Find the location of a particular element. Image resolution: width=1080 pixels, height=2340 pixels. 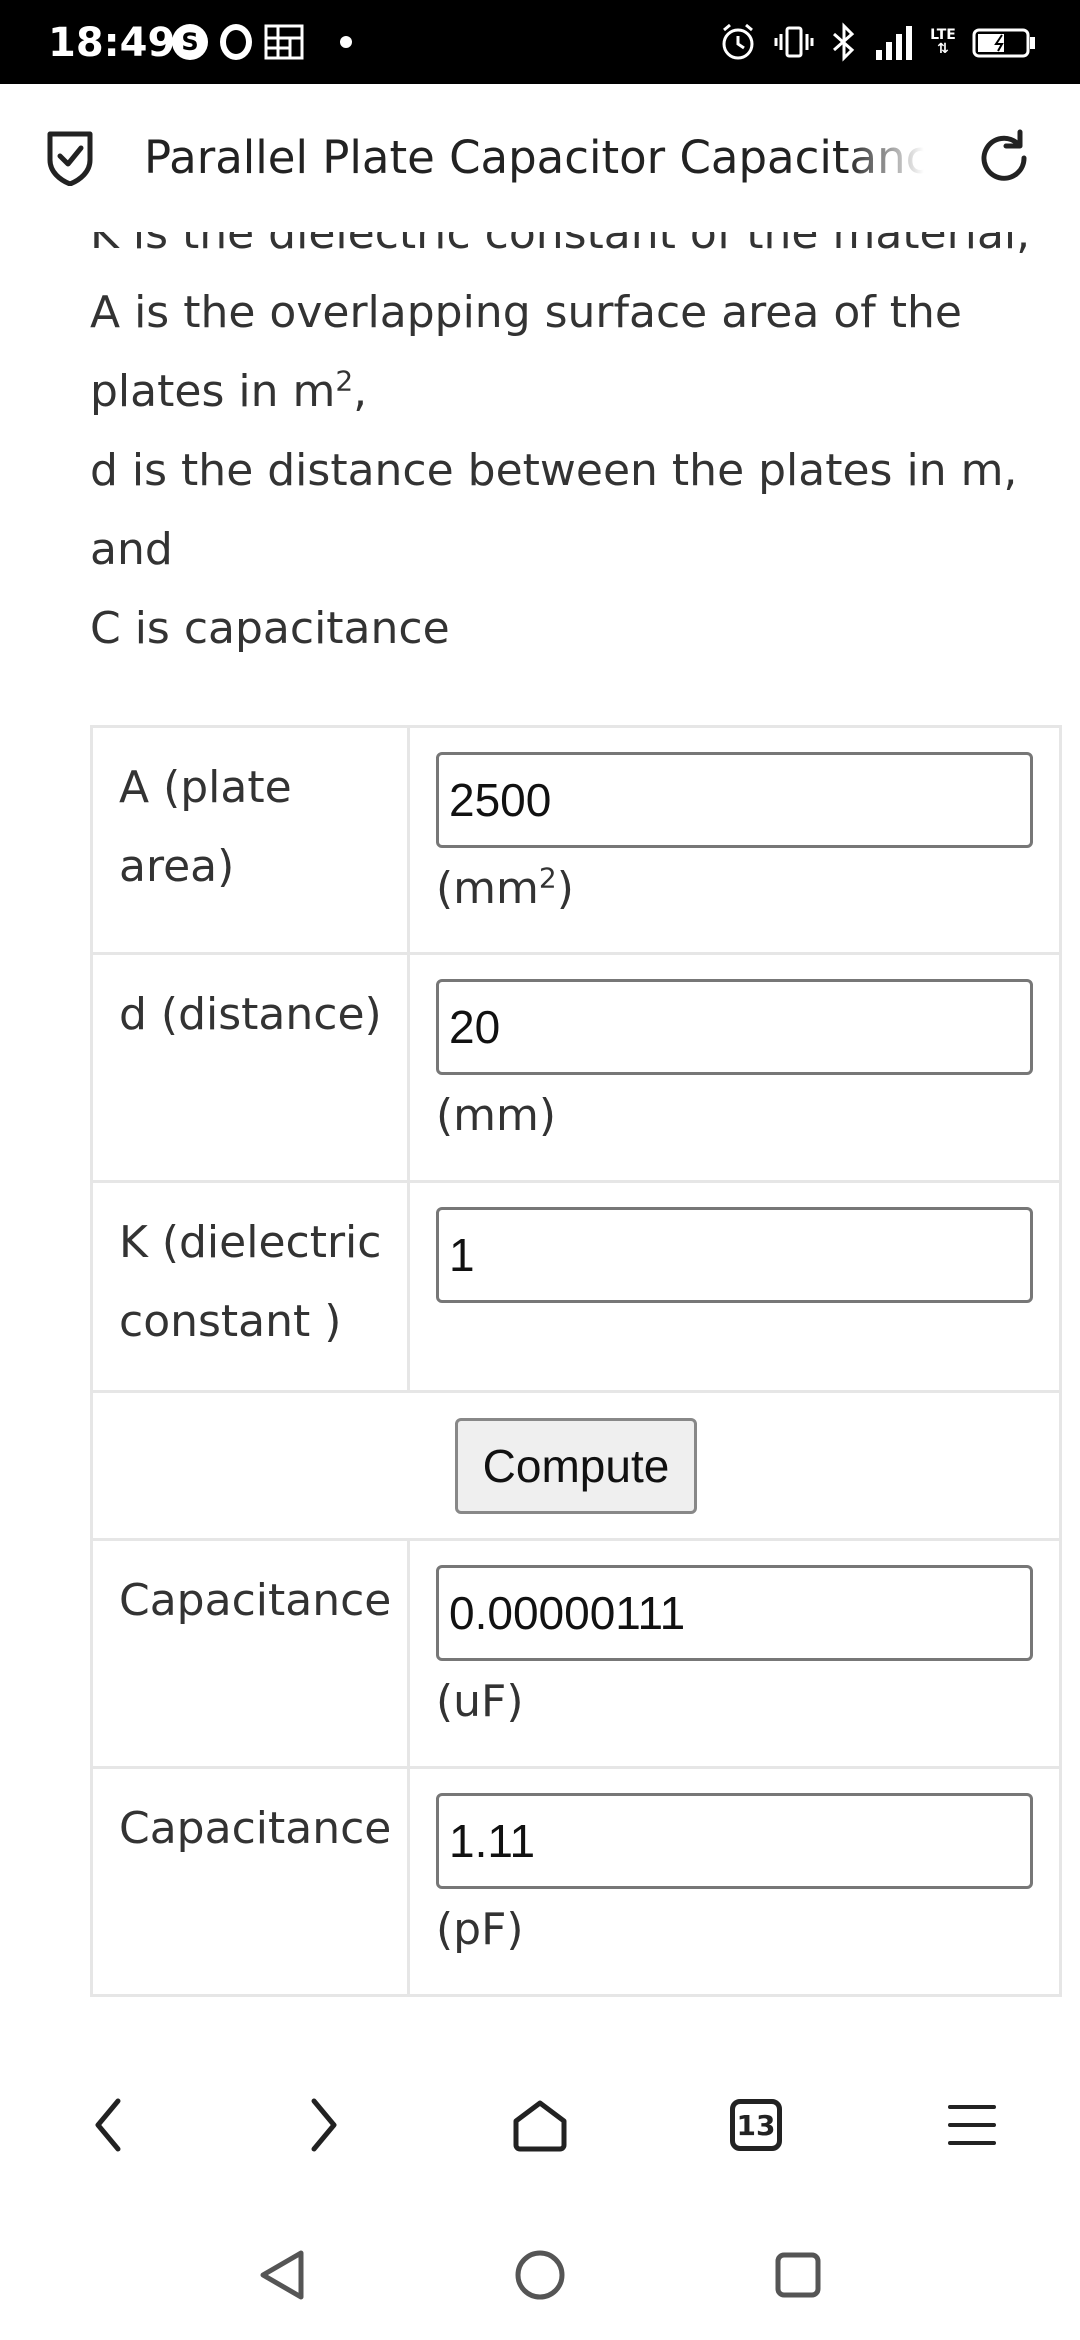

alarm-icon is located at coordinates (738, 41).